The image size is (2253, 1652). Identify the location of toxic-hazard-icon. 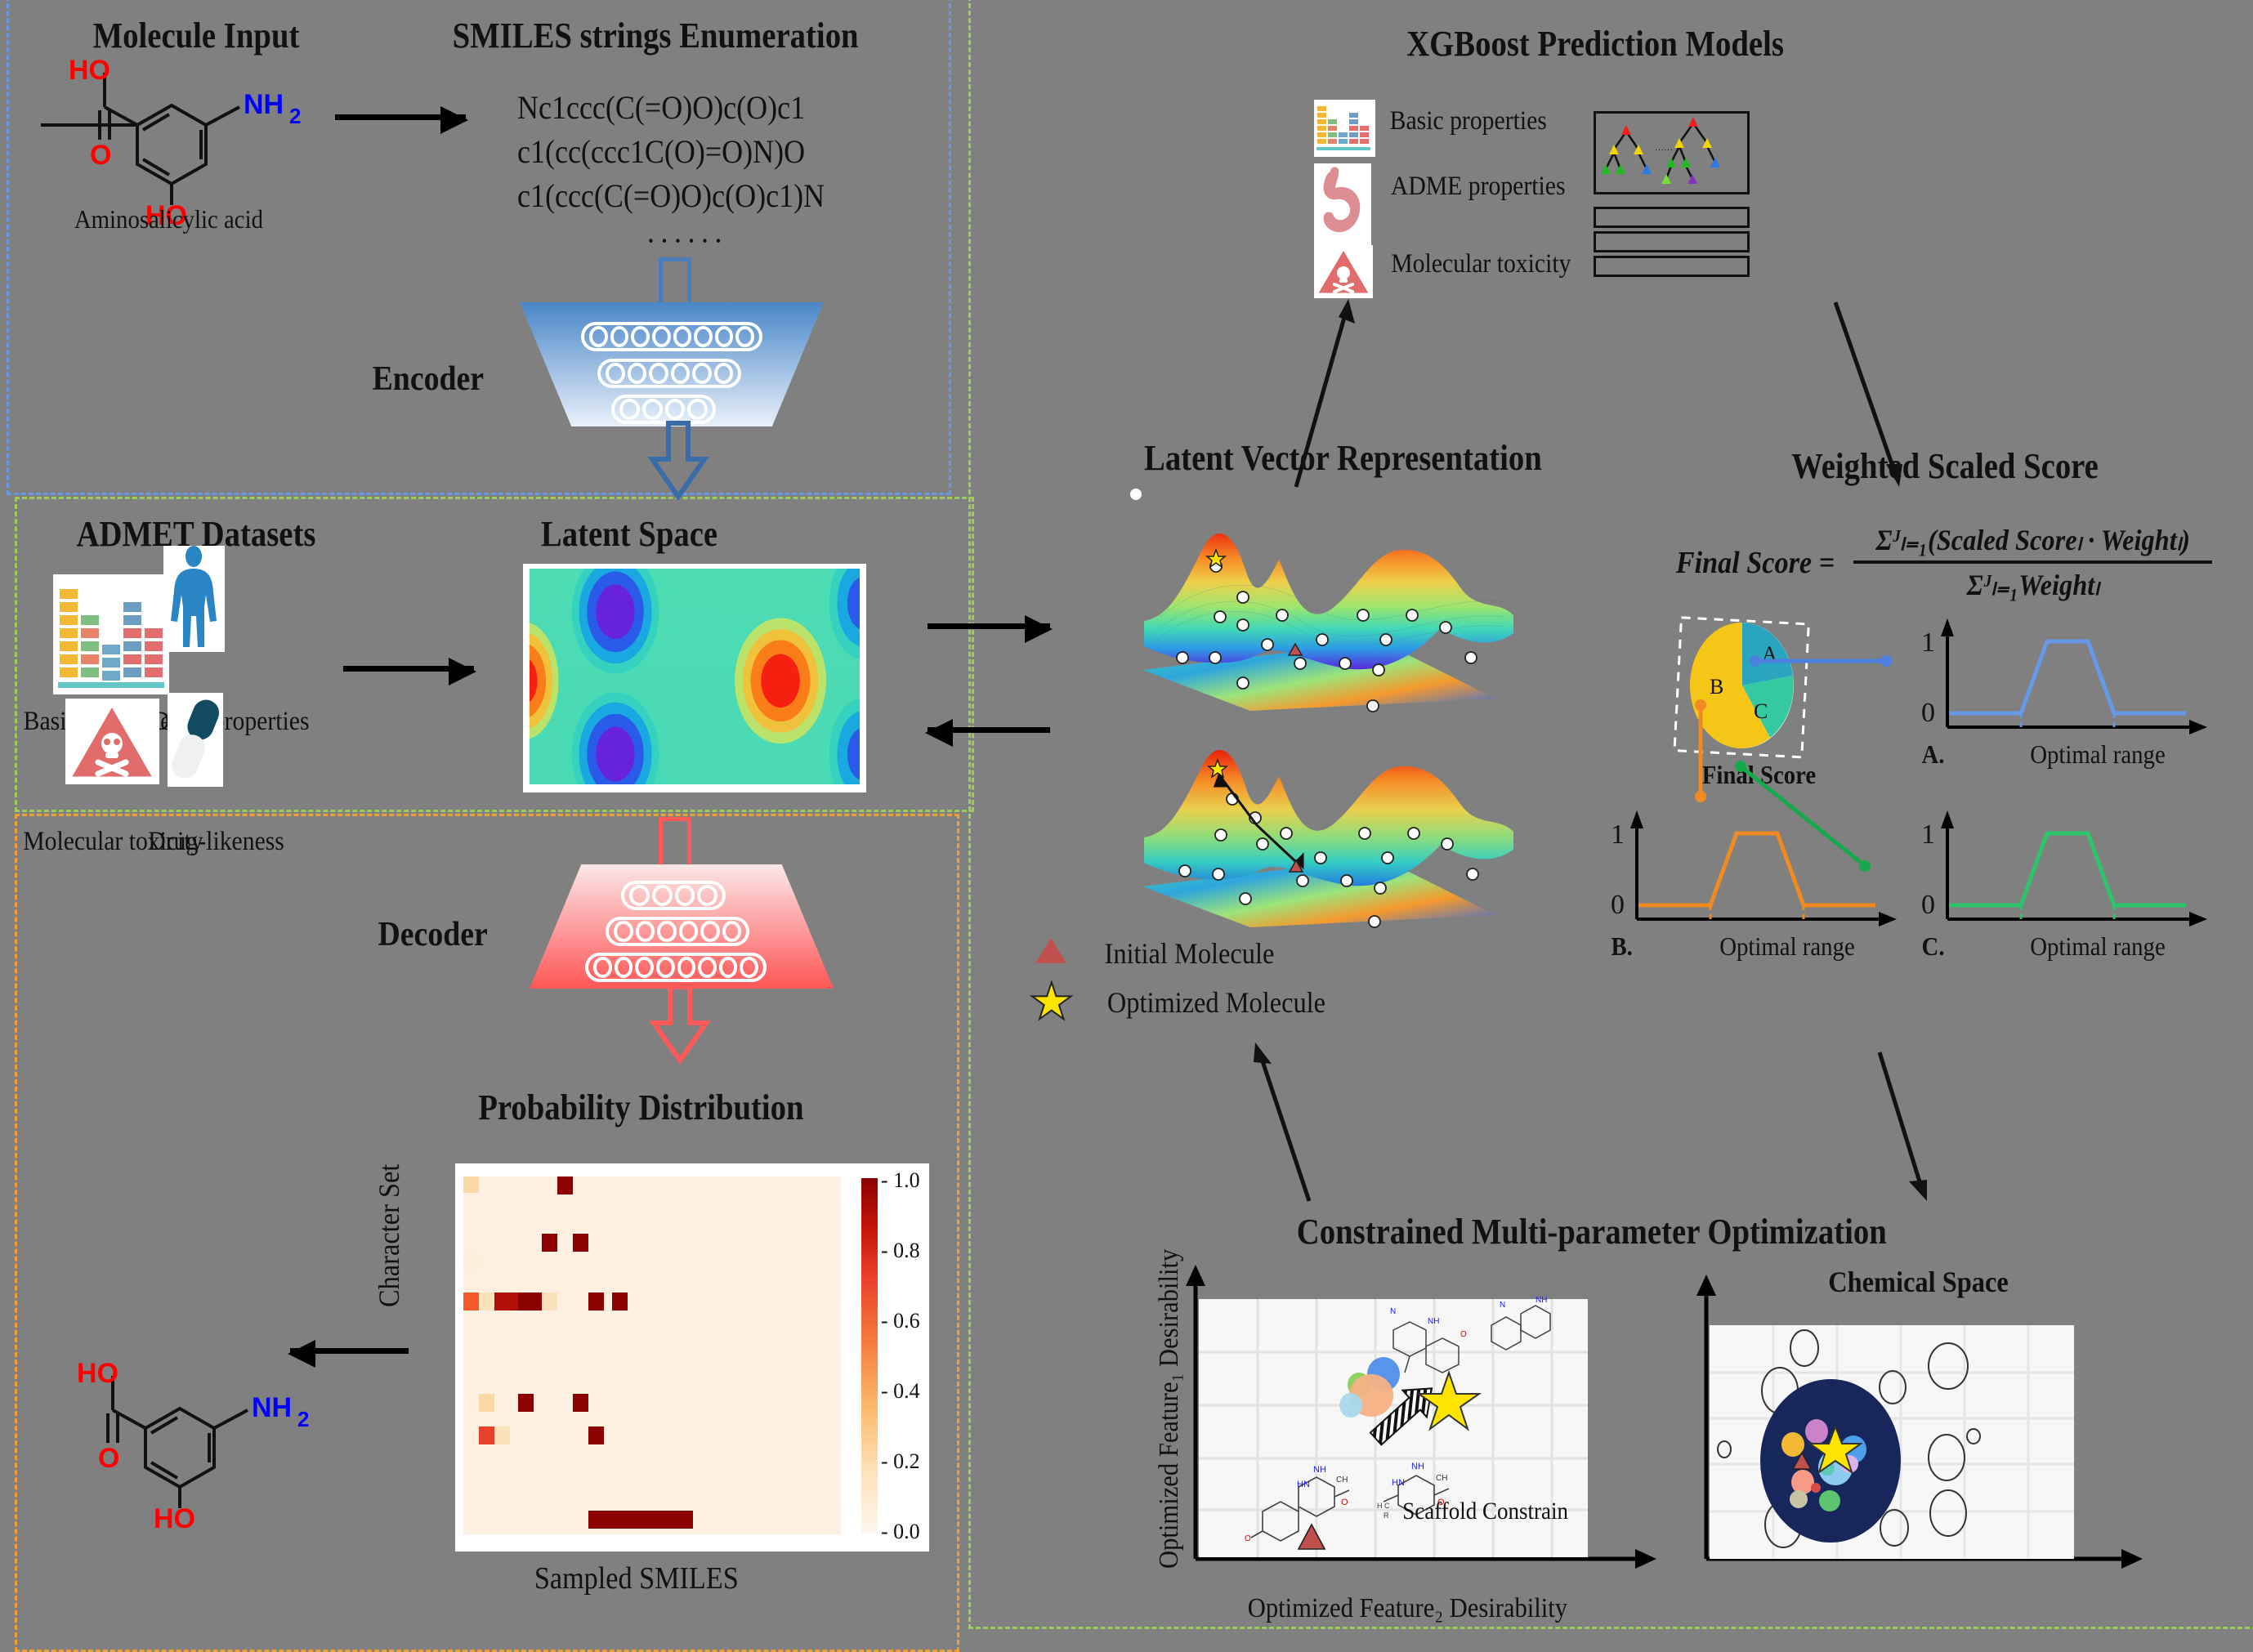
(112, 741).